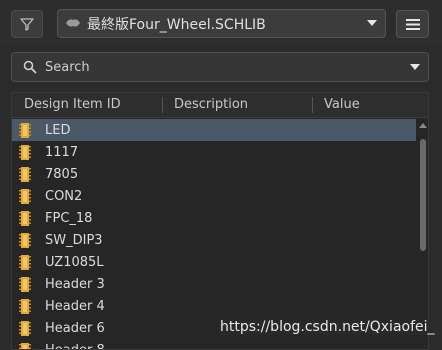 Image resolution: width=442 pixels, height=350 pixels. What do you see at coordinates (176, 24) in the screenshot?
I see `library-name: 最終版Four_Wheel.SCHLIB` at bounding box center [176, 24].